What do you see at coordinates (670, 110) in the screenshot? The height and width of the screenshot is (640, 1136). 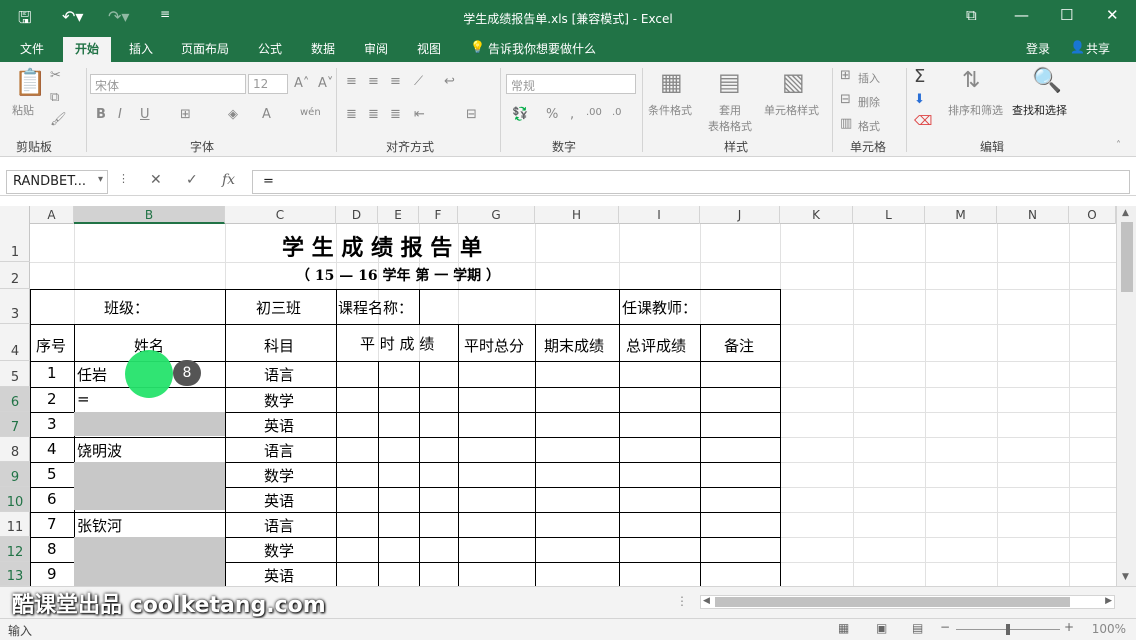 I see `cond-format-label: 条件格式` at bounding box center [670, 110].